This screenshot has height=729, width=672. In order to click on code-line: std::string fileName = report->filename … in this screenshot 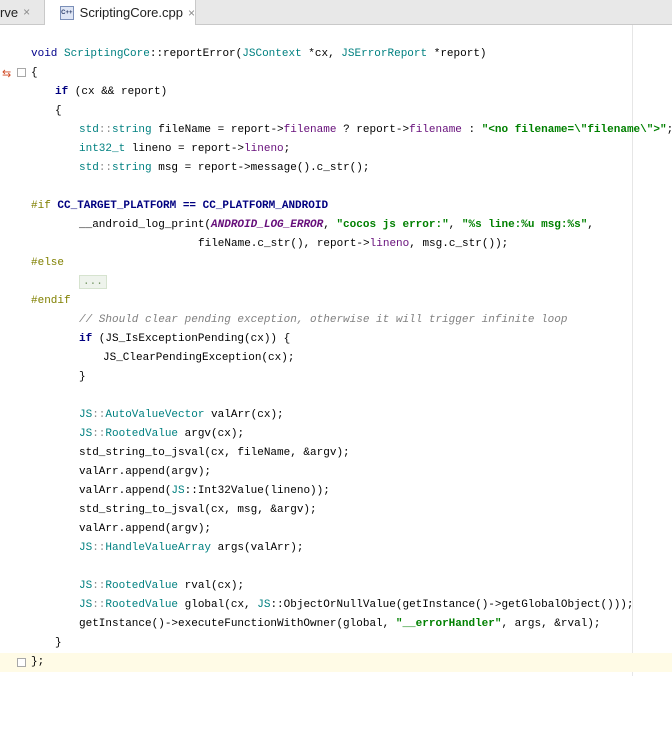, I will do `click(336, 130)`.